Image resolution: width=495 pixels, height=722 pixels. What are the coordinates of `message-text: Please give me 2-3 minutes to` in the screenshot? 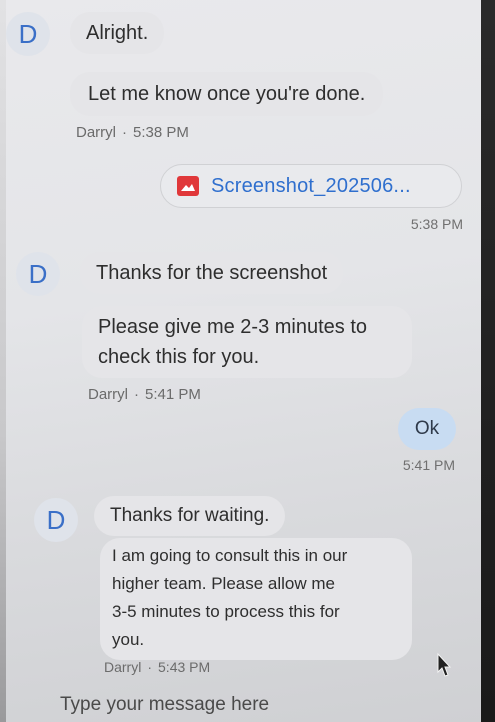 It's located at (233, 327).